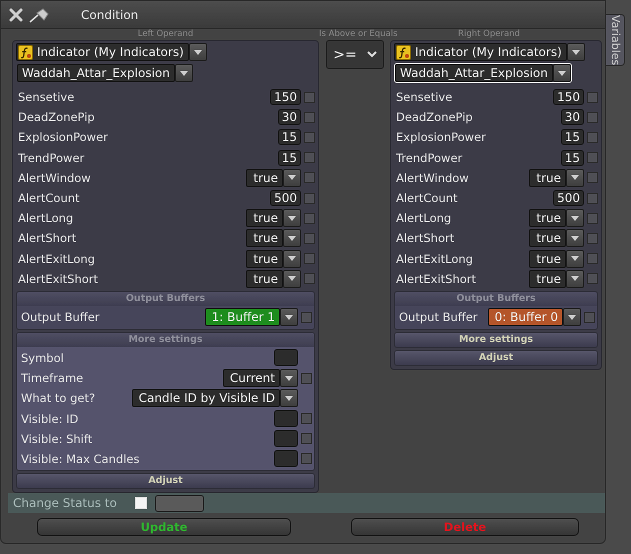  I want to click on dropdown-field: 1: Buffer 1, so click(242, 317).